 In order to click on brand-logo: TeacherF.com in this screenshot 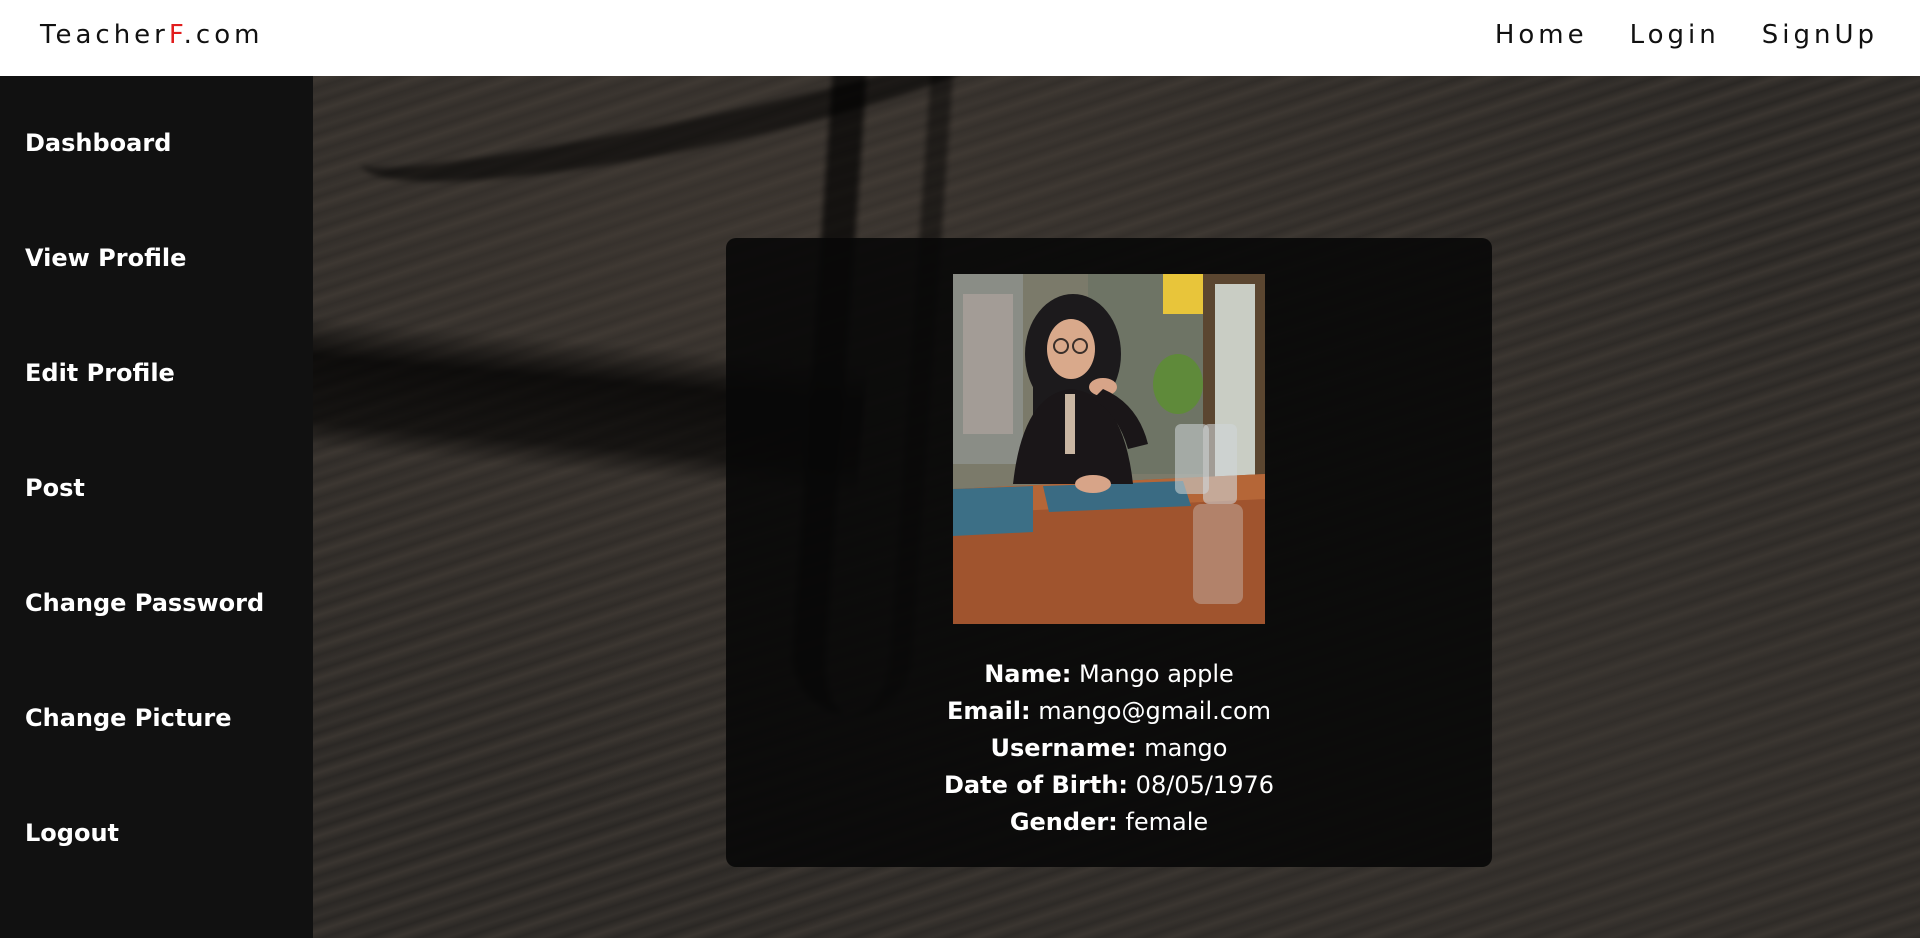, I will do `click(151, 35)`.